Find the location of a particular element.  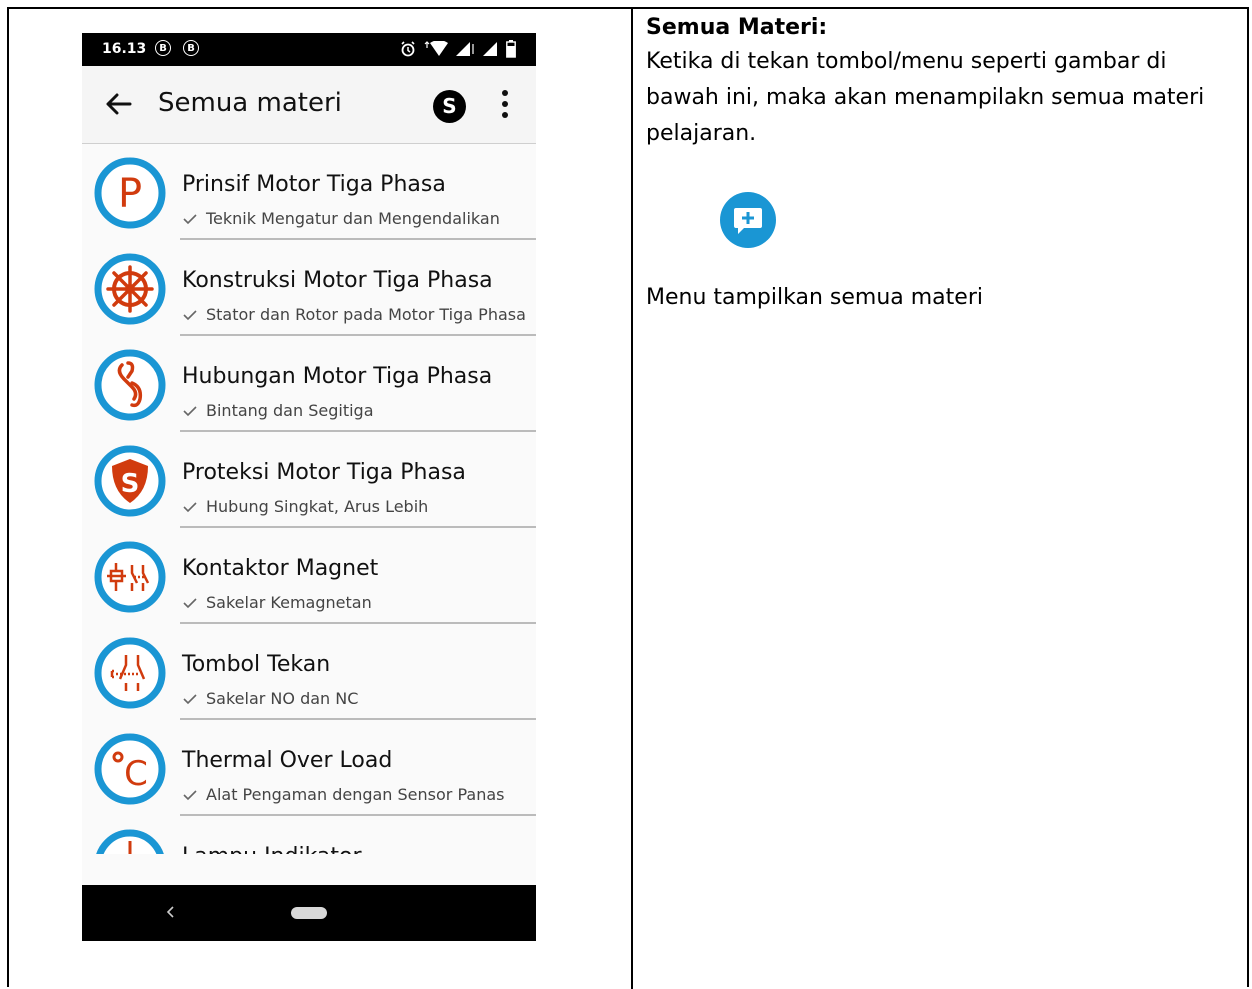

letter-p-icon: P is located at coordinates (130, 193).